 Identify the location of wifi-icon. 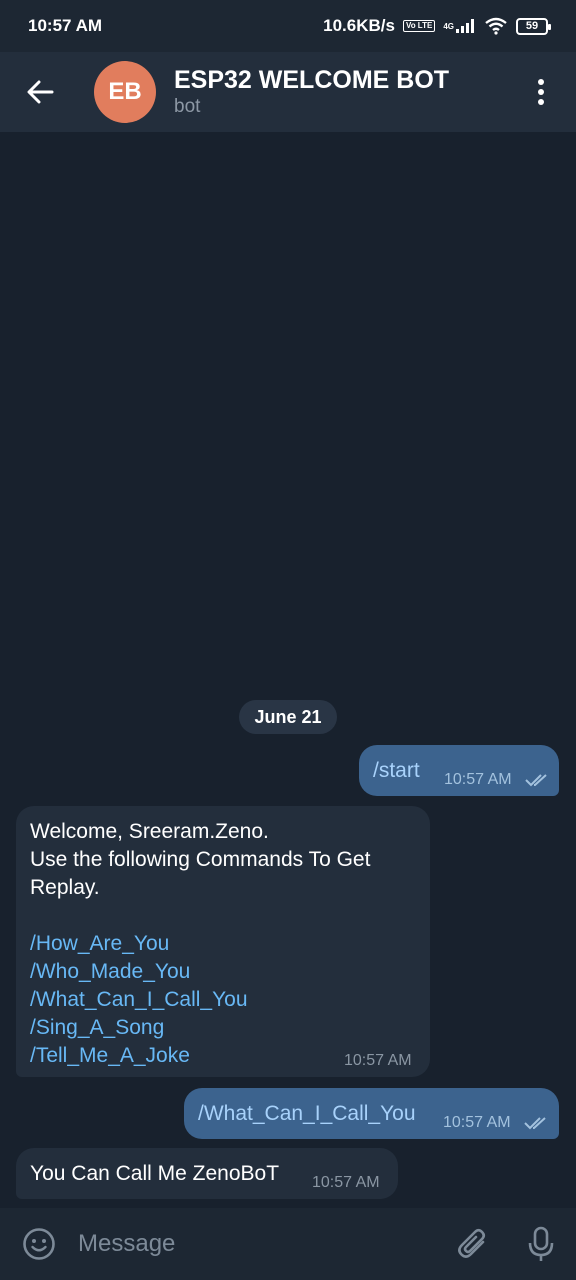
(496, 26).